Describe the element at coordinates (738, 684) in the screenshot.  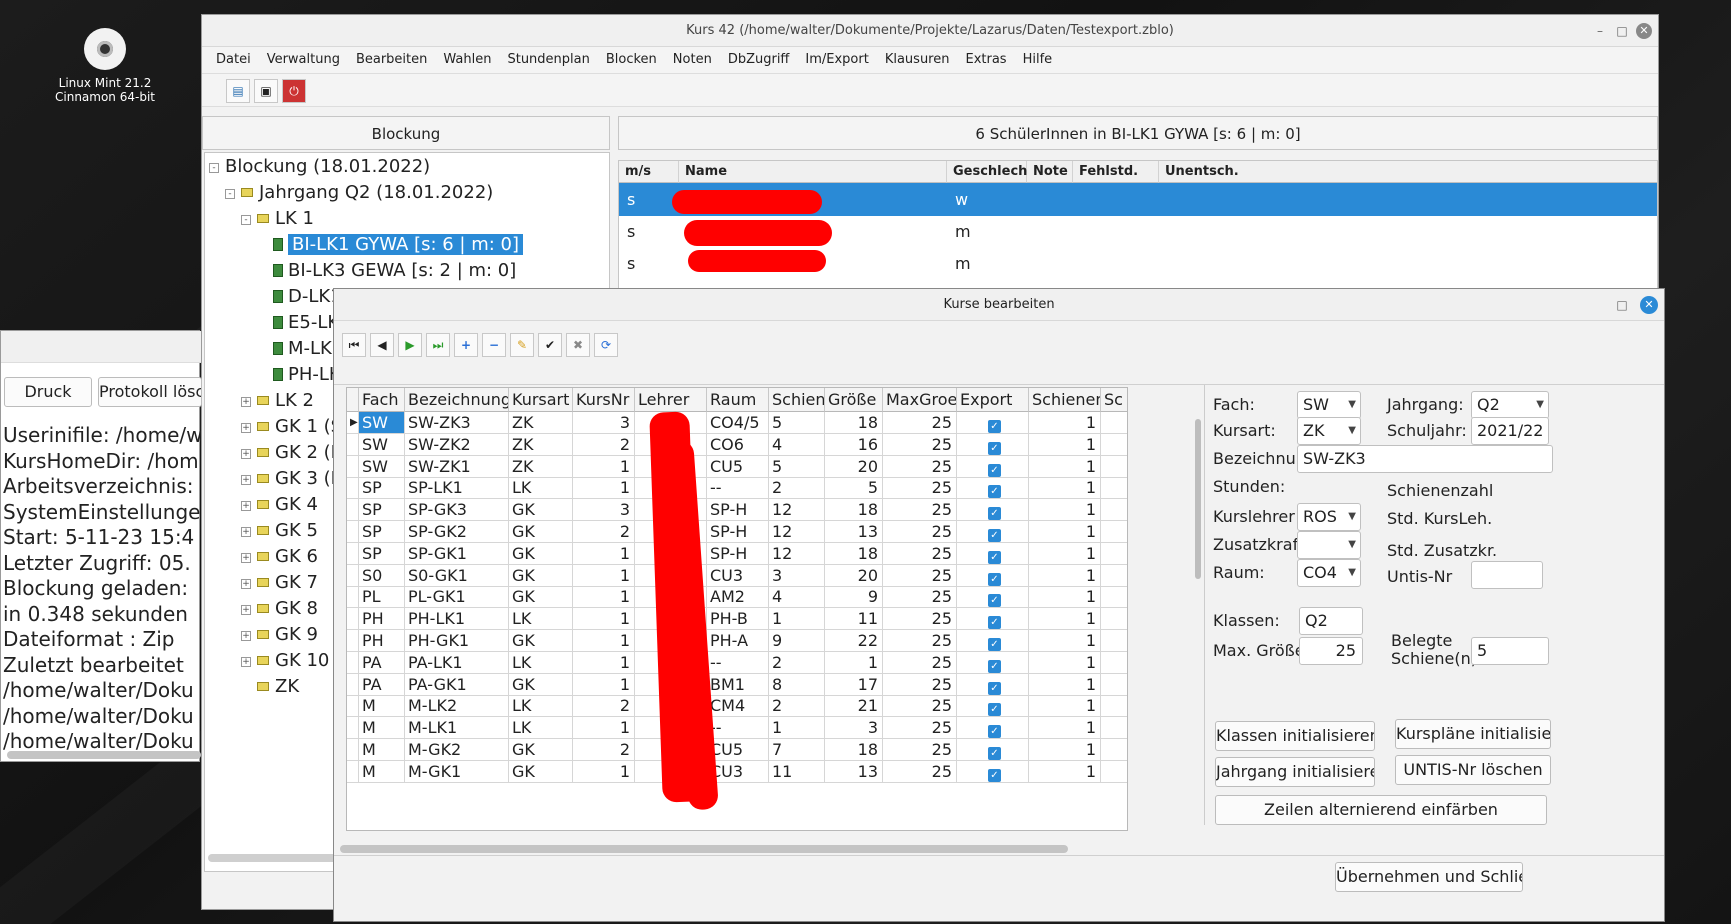
I see `kurse-cell: BM1` at that location.